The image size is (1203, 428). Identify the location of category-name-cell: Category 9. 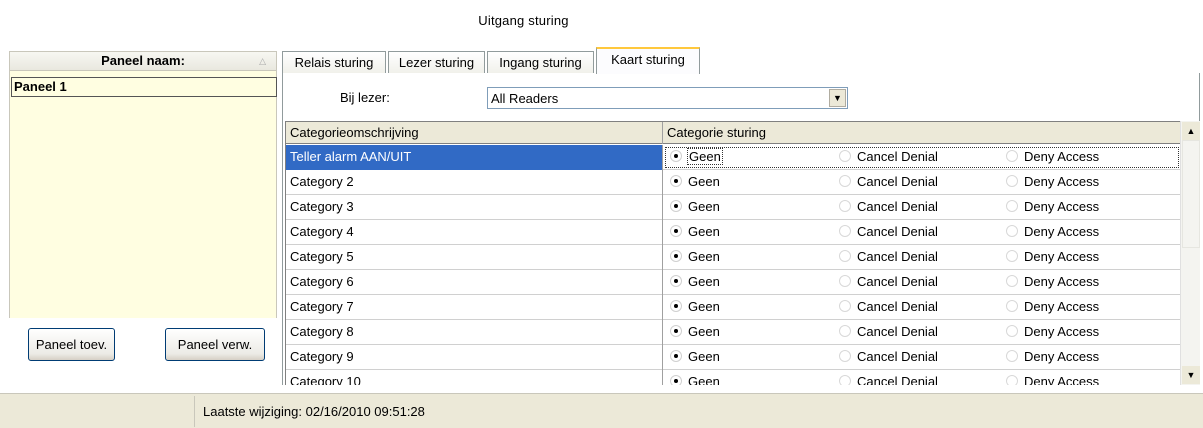
(474, 357).